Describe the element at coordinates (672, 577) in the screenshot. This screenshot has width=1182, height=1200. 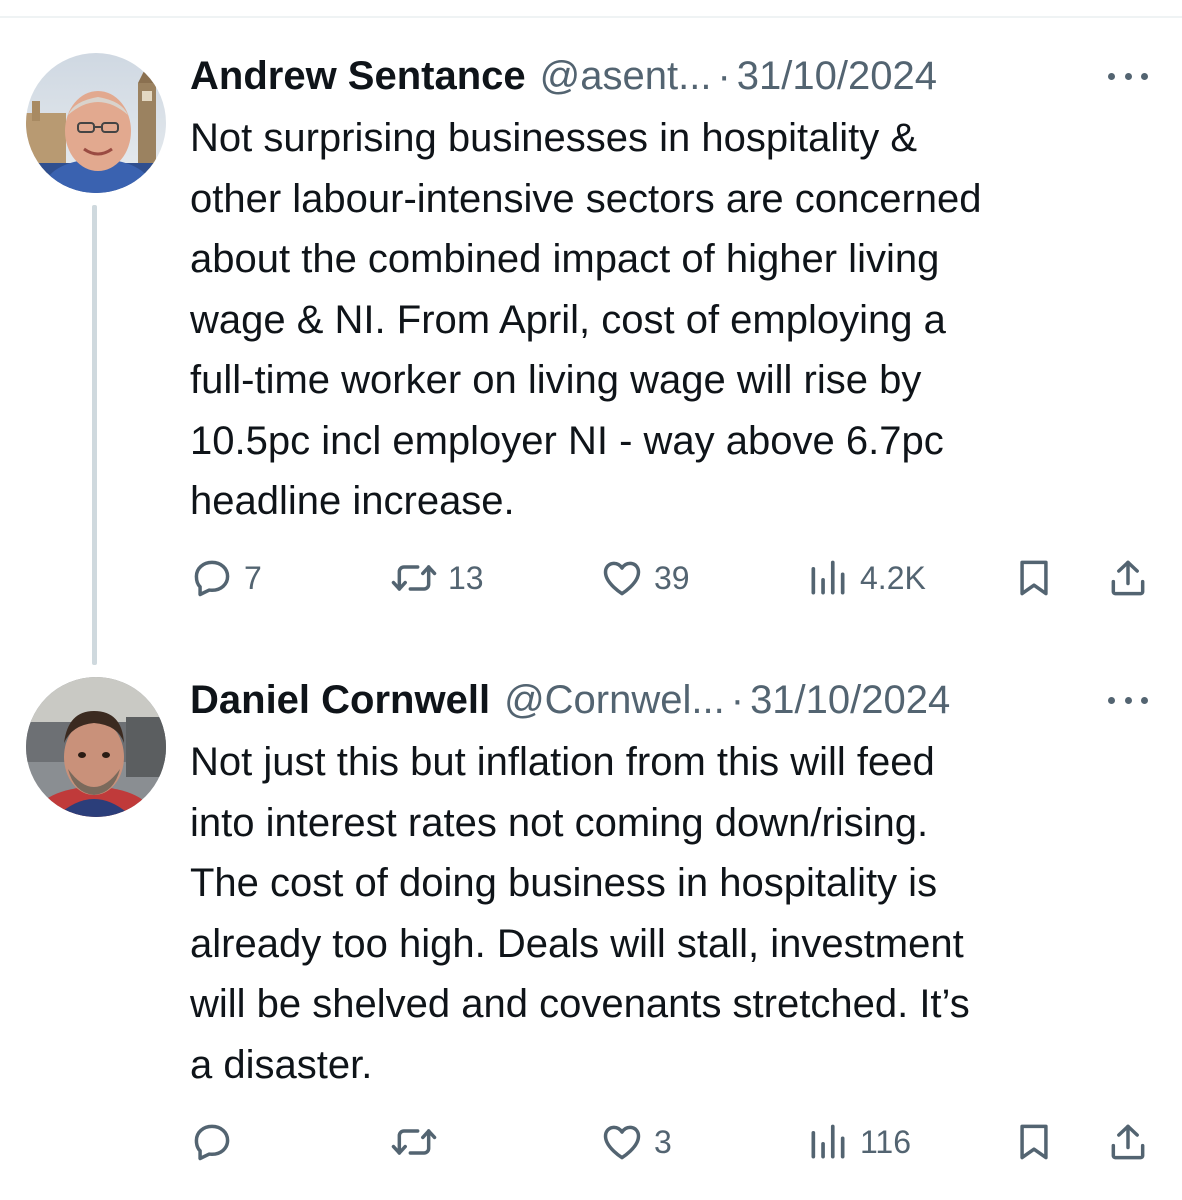
I see `like-count: 39` at that location.